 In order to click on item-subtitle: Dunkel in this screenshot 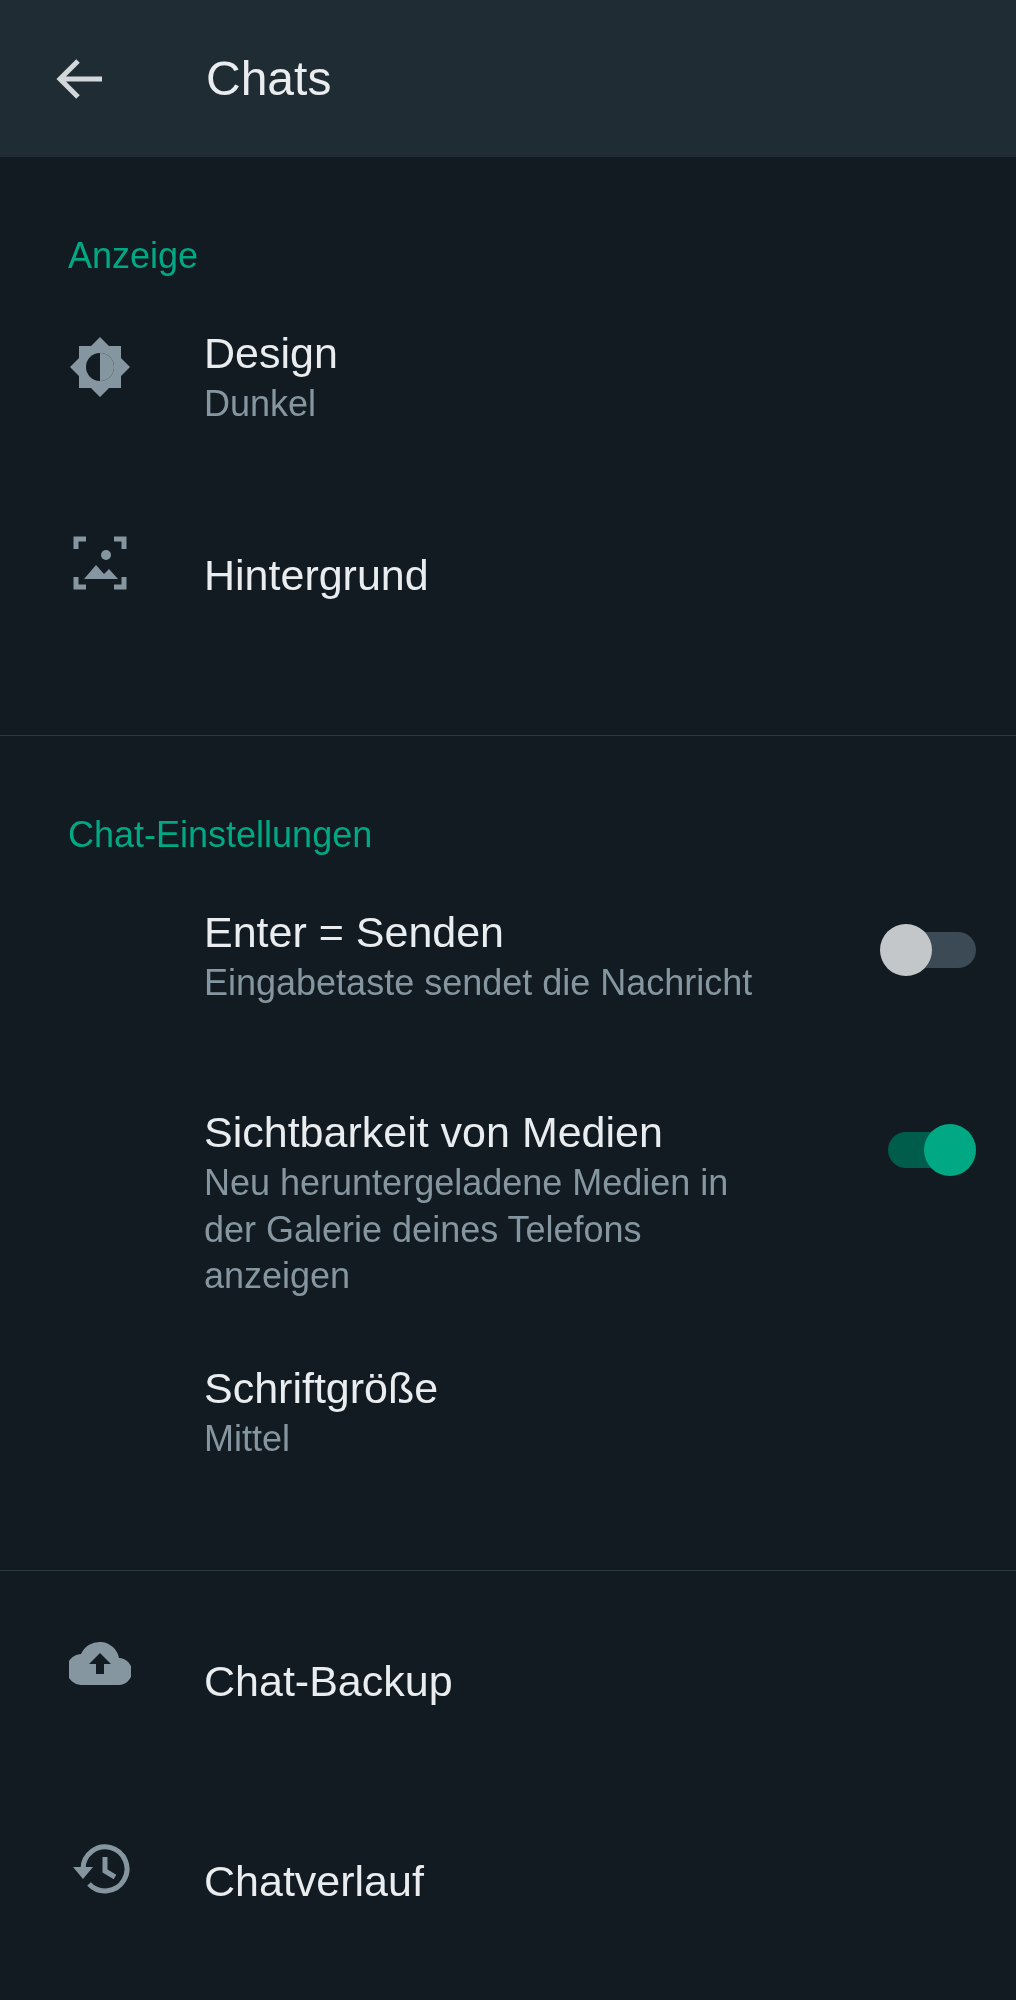, I will do `click(261, 403)`.